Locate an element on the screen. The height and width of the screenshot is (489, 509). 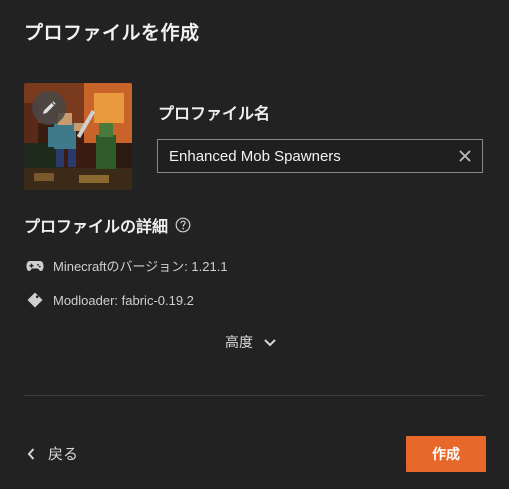
modloader-row: Modloader: fabric-0.19.2 is located at coordinates (110, 300).